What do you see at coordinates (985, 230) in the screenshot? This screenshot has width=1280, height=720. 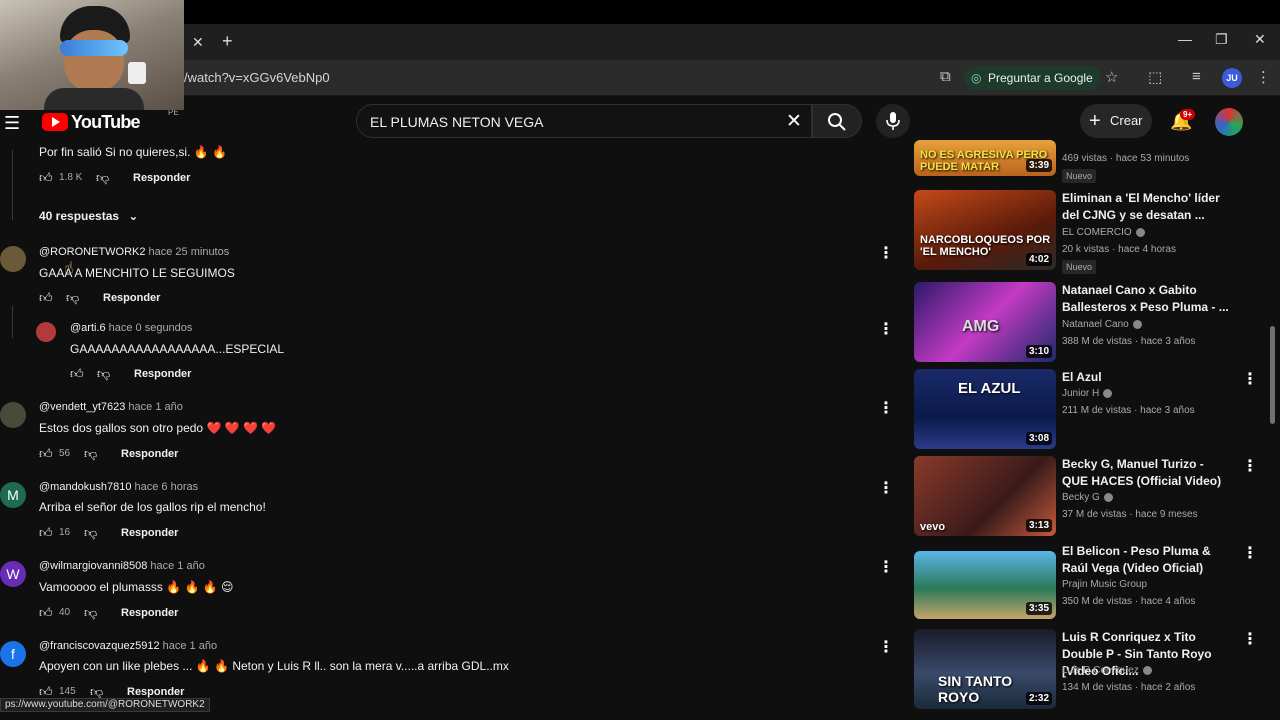 I see `video-thumbnail: NARCOBLOQUEOS POR 'EL MENCHO' 4:02` at bounding box center [985, 230].